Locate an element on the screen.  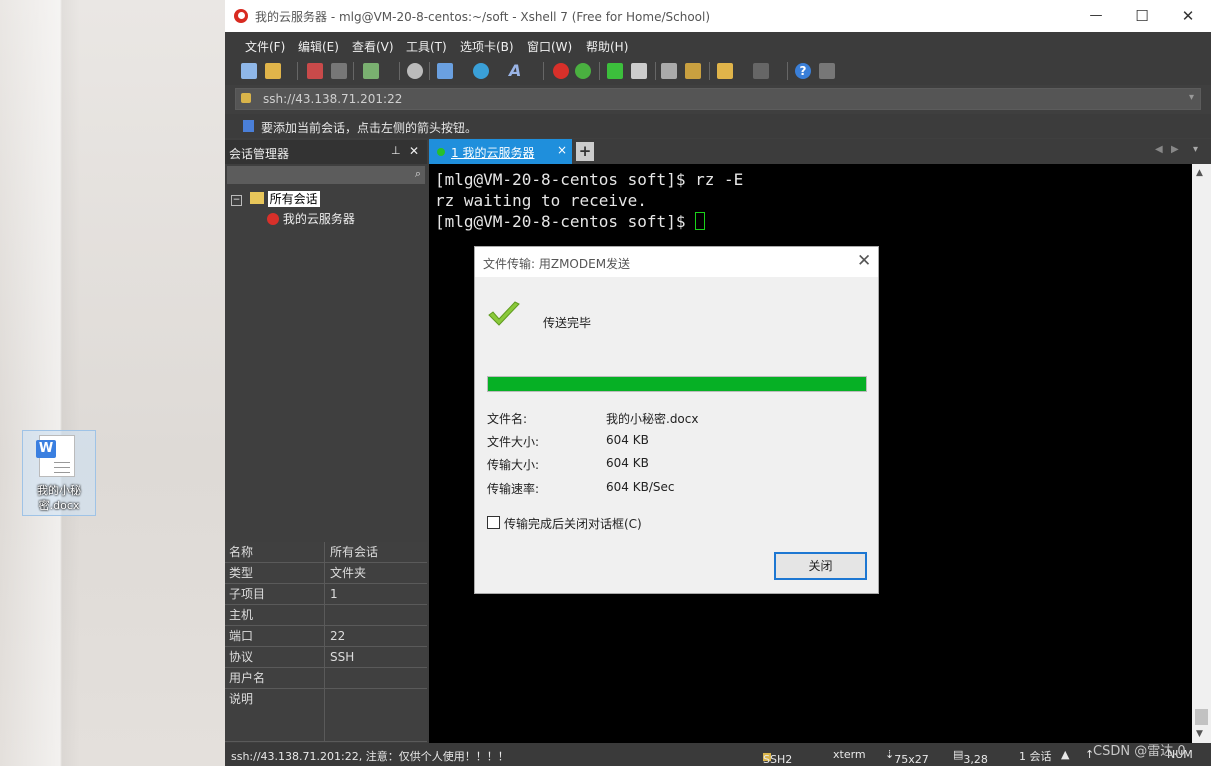
session-search-input: ⌕ is located at coordinates (326, 175).